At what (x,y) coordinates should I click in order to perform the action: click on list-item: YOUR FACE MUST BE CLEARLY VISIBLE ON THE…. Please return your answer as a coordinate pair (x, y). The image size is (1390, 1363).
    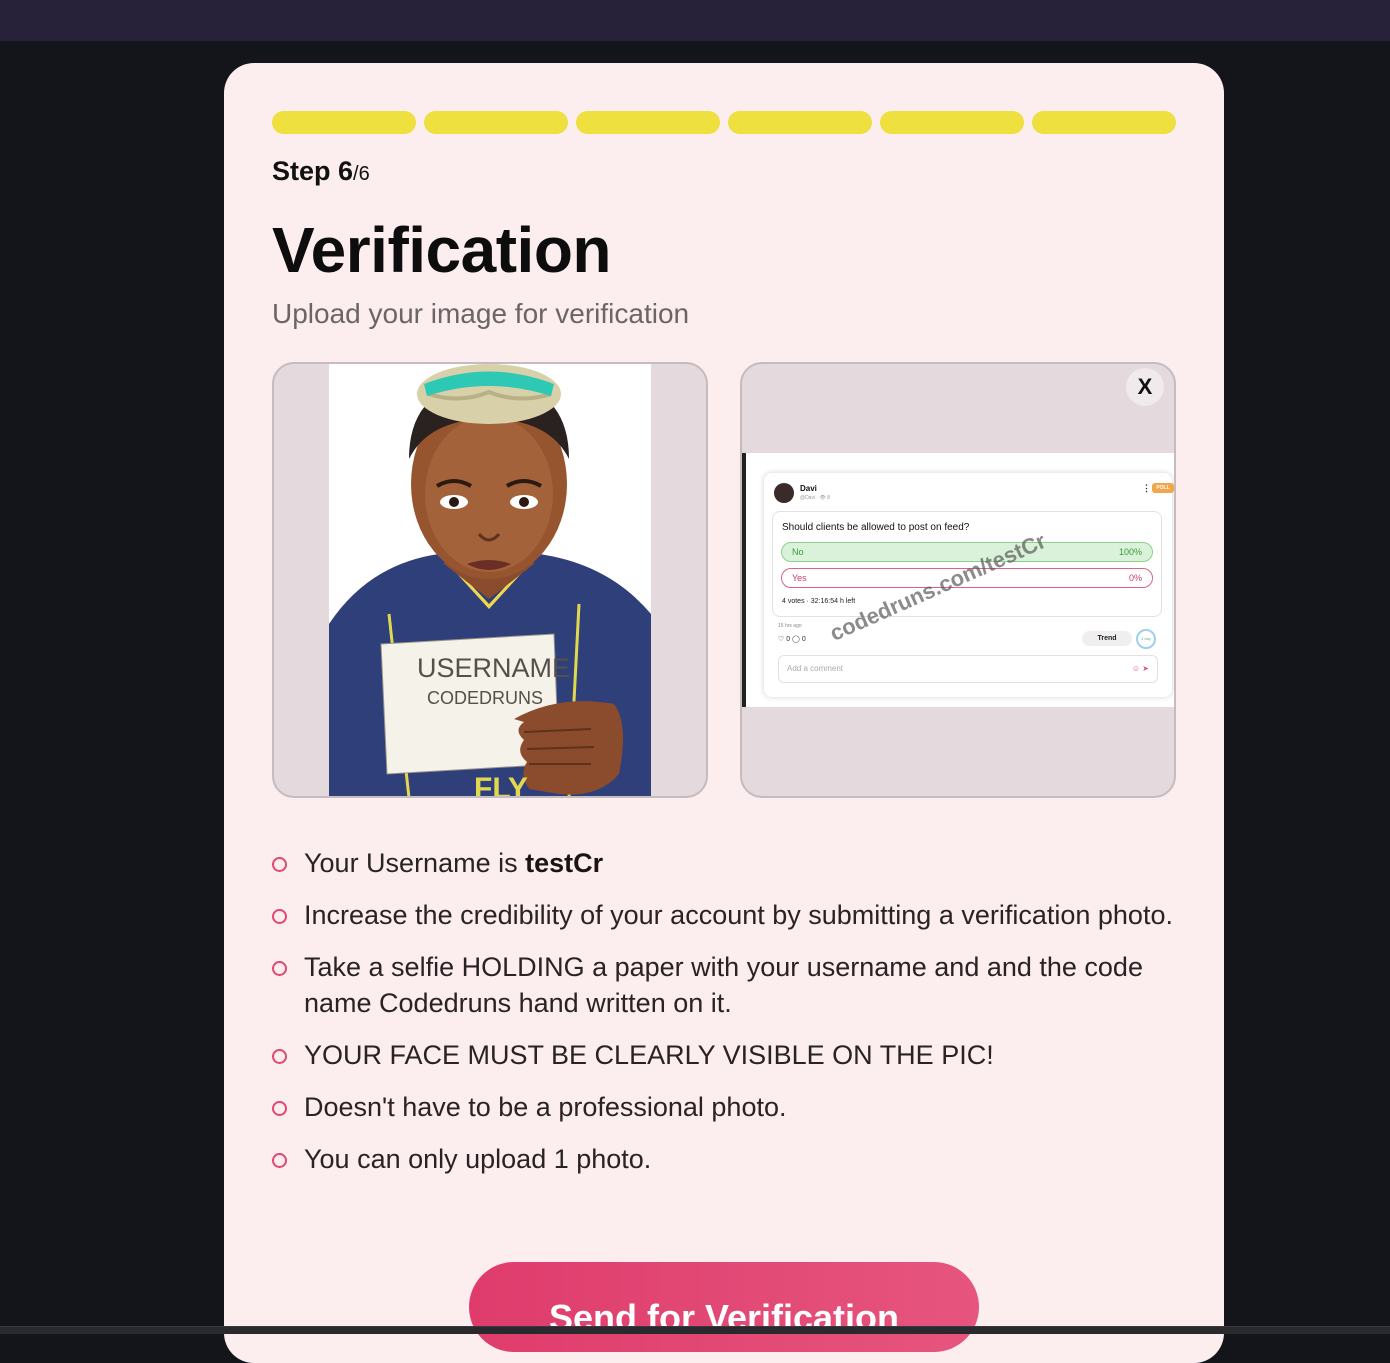
    Looking at the image, I should click on (727, 1055).